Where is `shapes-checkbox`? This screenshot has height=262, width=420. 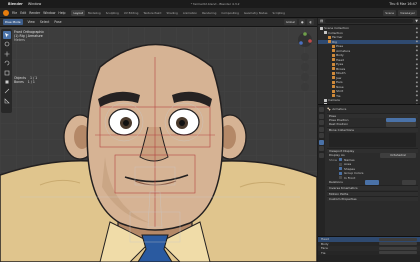 shapes-checkbox is located at coordinates (340, 169).